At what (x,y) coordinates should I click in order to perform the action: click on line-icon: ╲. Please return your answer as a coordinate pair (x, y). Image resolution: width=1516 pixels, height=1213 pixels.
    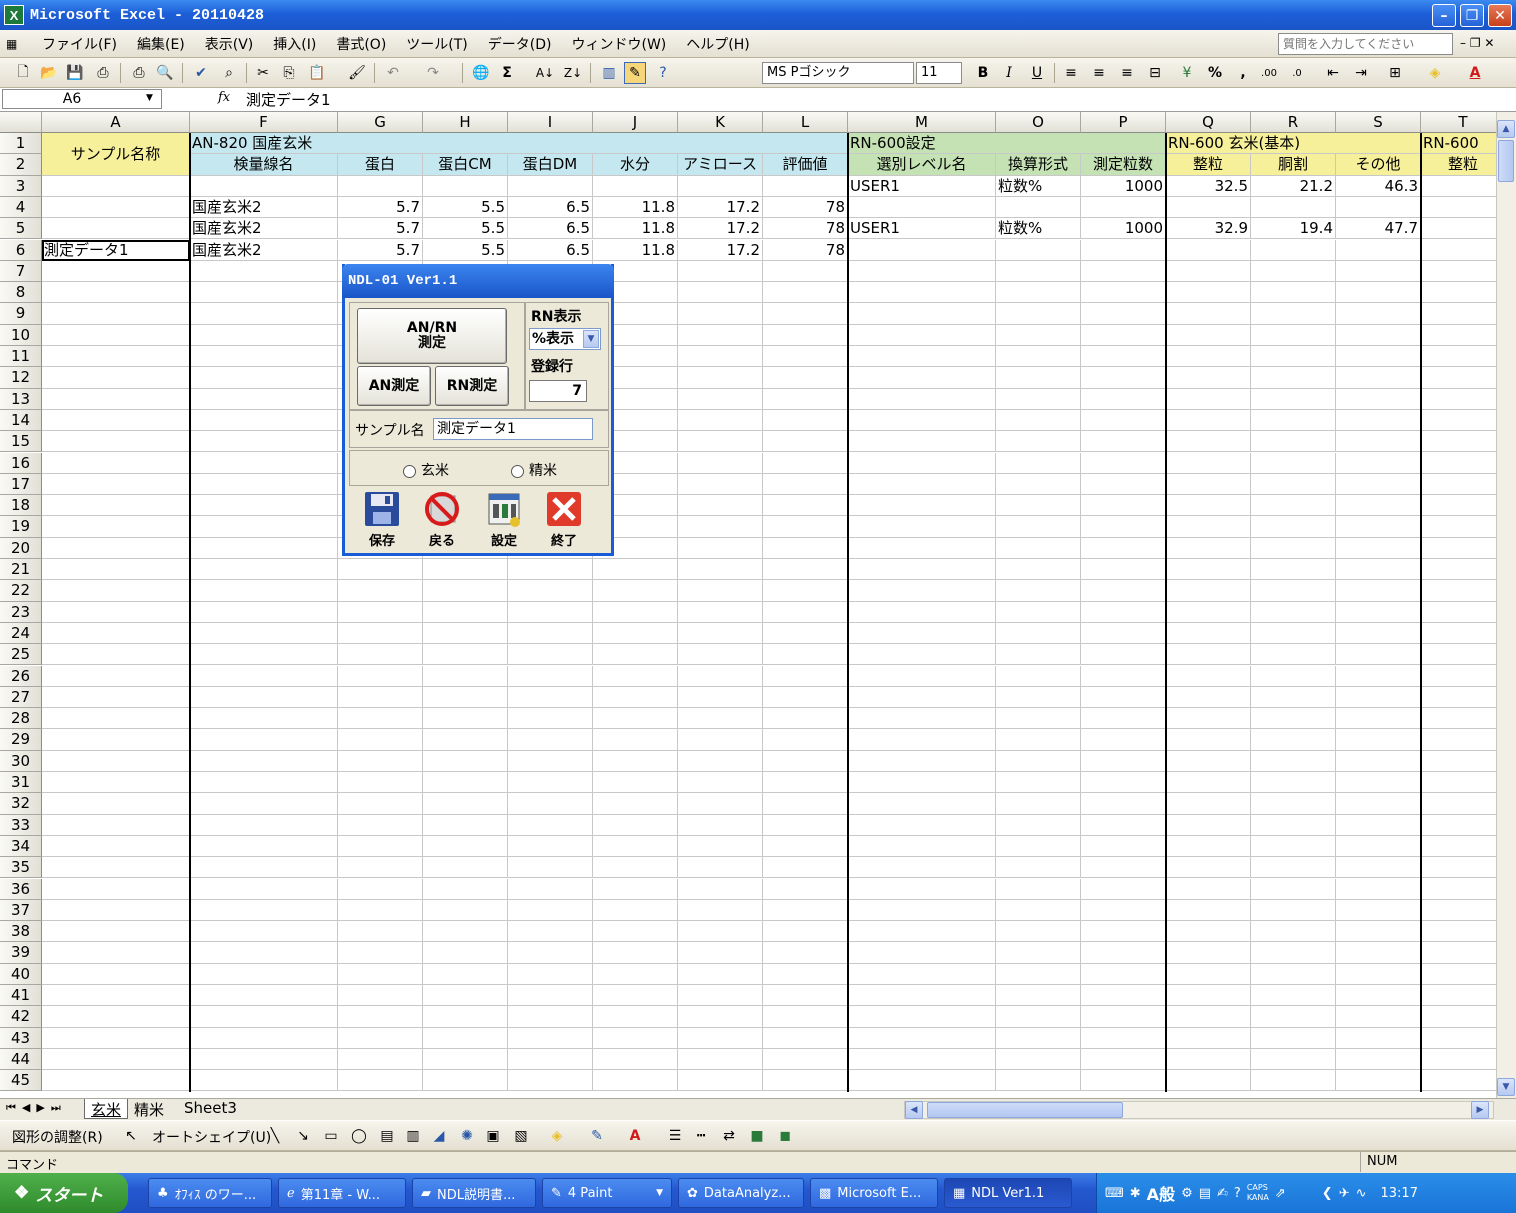
    Looking at the image, I should click on (275, 1136).